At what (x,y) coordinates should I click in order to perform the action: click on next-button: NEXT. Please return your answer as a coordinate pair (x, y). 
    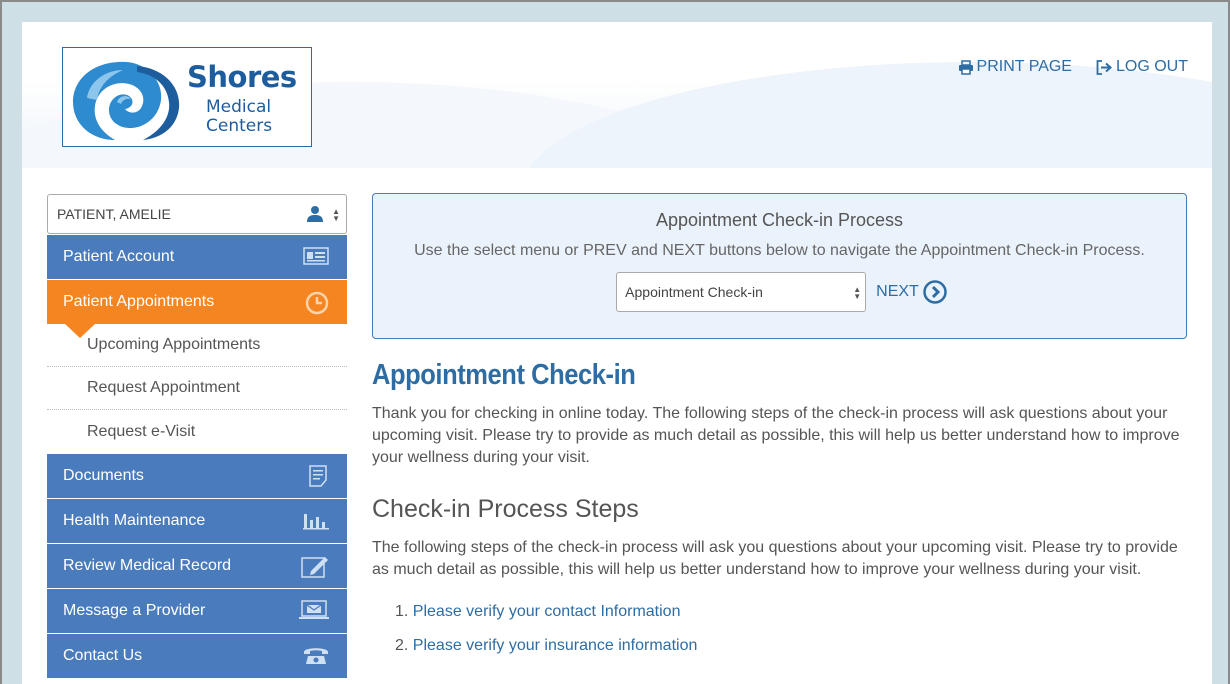
    Looking at the image, I should click on (911, 292).